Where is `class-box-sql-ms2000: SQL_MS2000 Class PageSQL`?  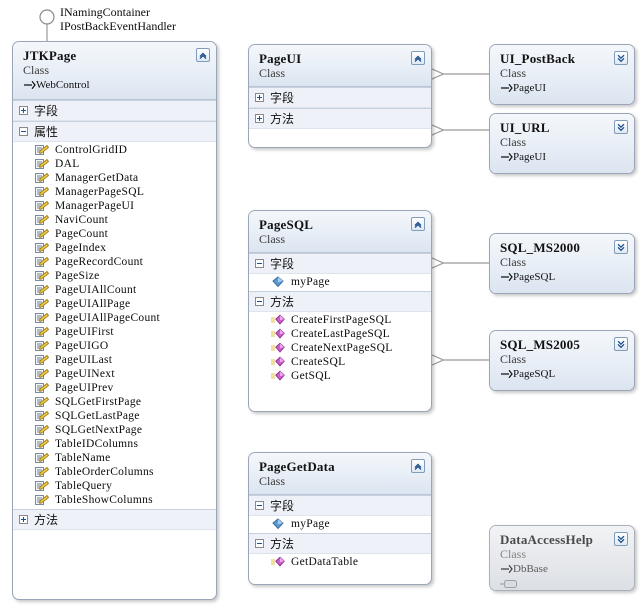 class-box-sql-ms2000: SQL_MS2000 Class PageSQL is located at coordinates (562, 263).